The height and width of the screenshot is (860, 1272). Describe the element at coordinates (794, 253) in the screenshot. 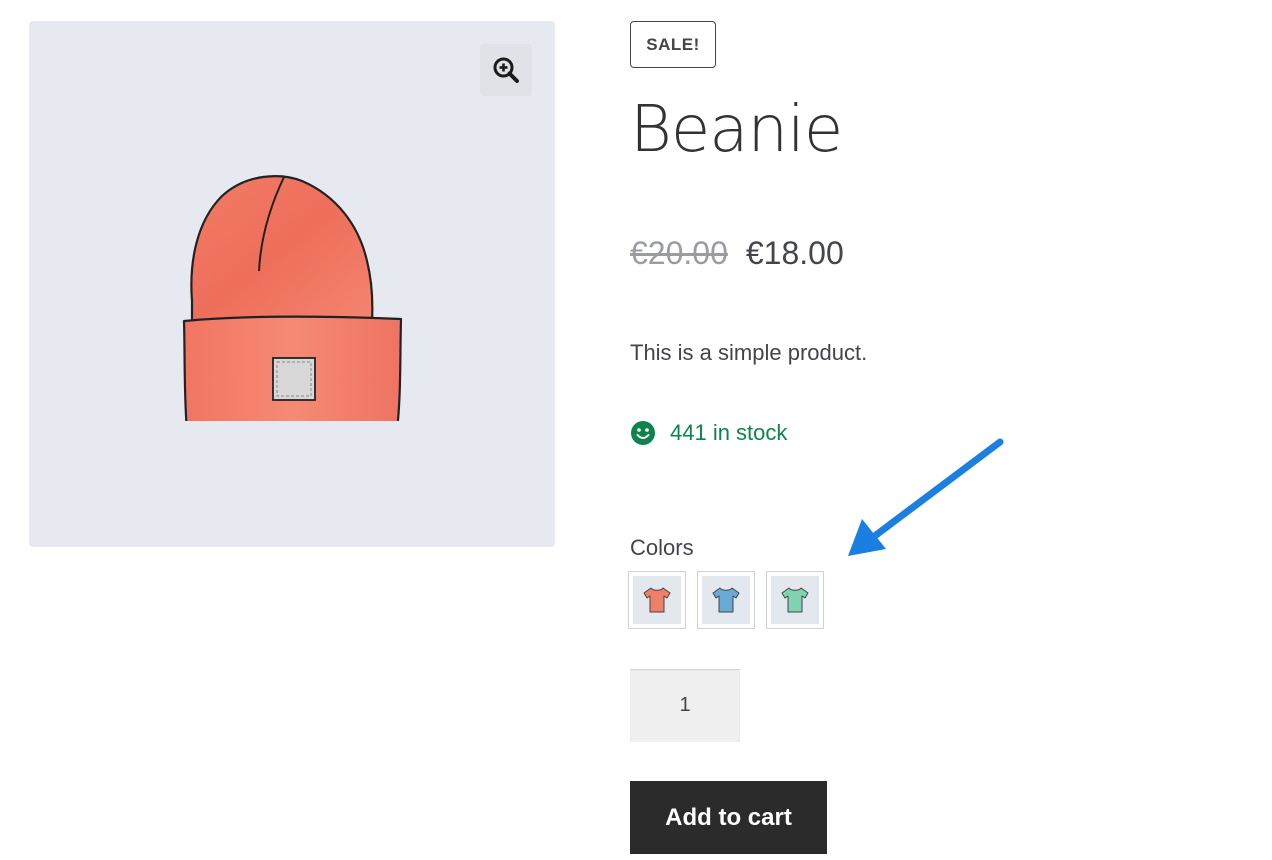

I see `sale-price: €18.00` at that location.